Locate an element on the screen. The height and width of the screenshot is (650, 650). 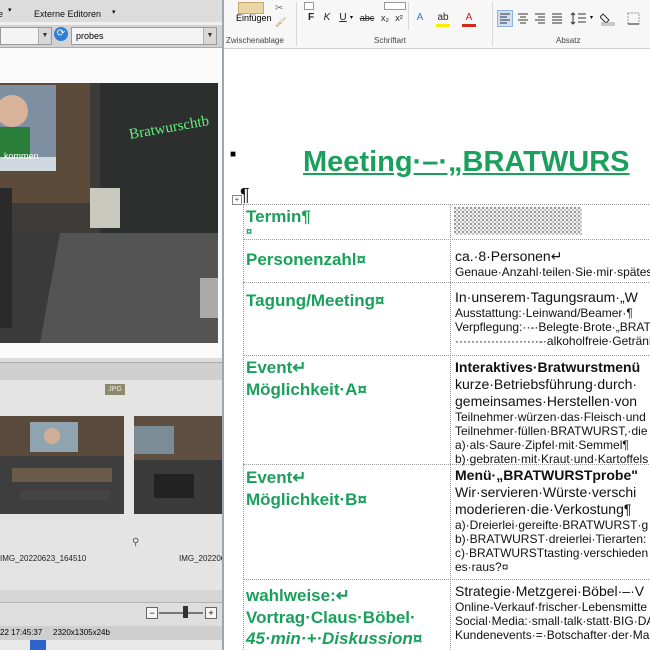
refresh-icon: ⟳ is located at coordinates (61, 34).